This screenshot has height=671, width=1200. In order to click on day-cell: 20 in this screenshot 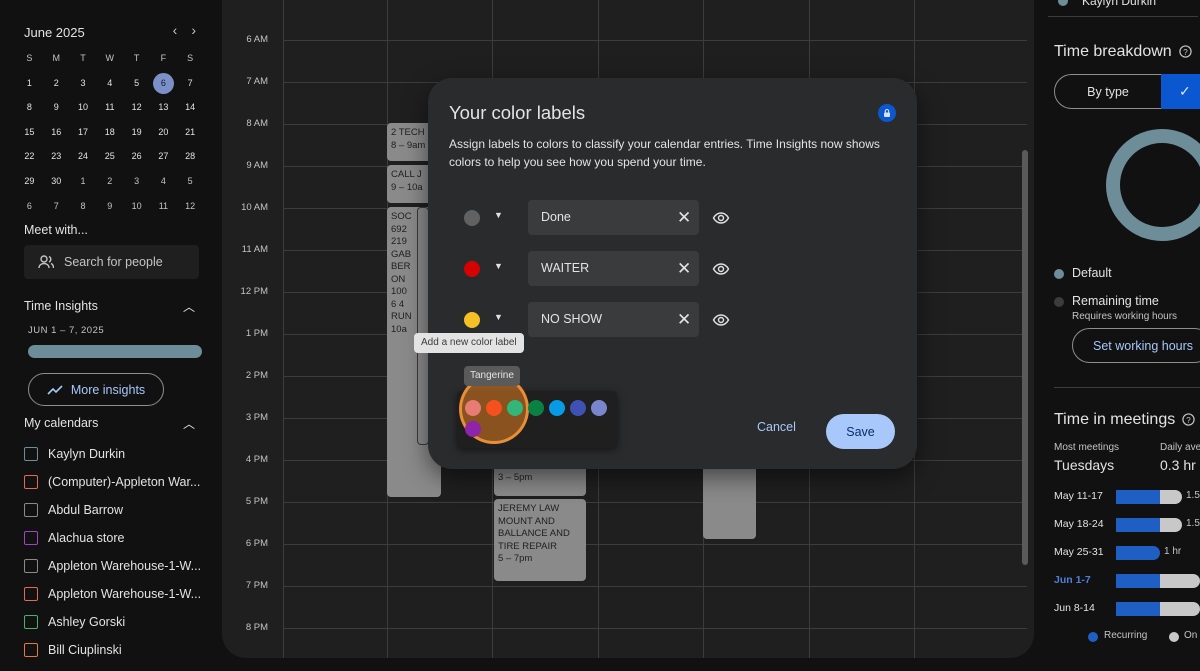, I will do `click(163, 132)`.